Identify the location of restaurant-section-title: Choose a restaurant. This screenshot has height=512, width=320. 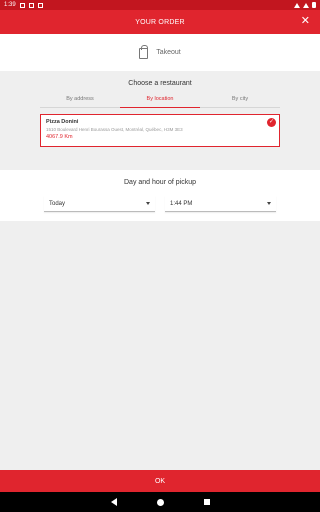
(160, 83).